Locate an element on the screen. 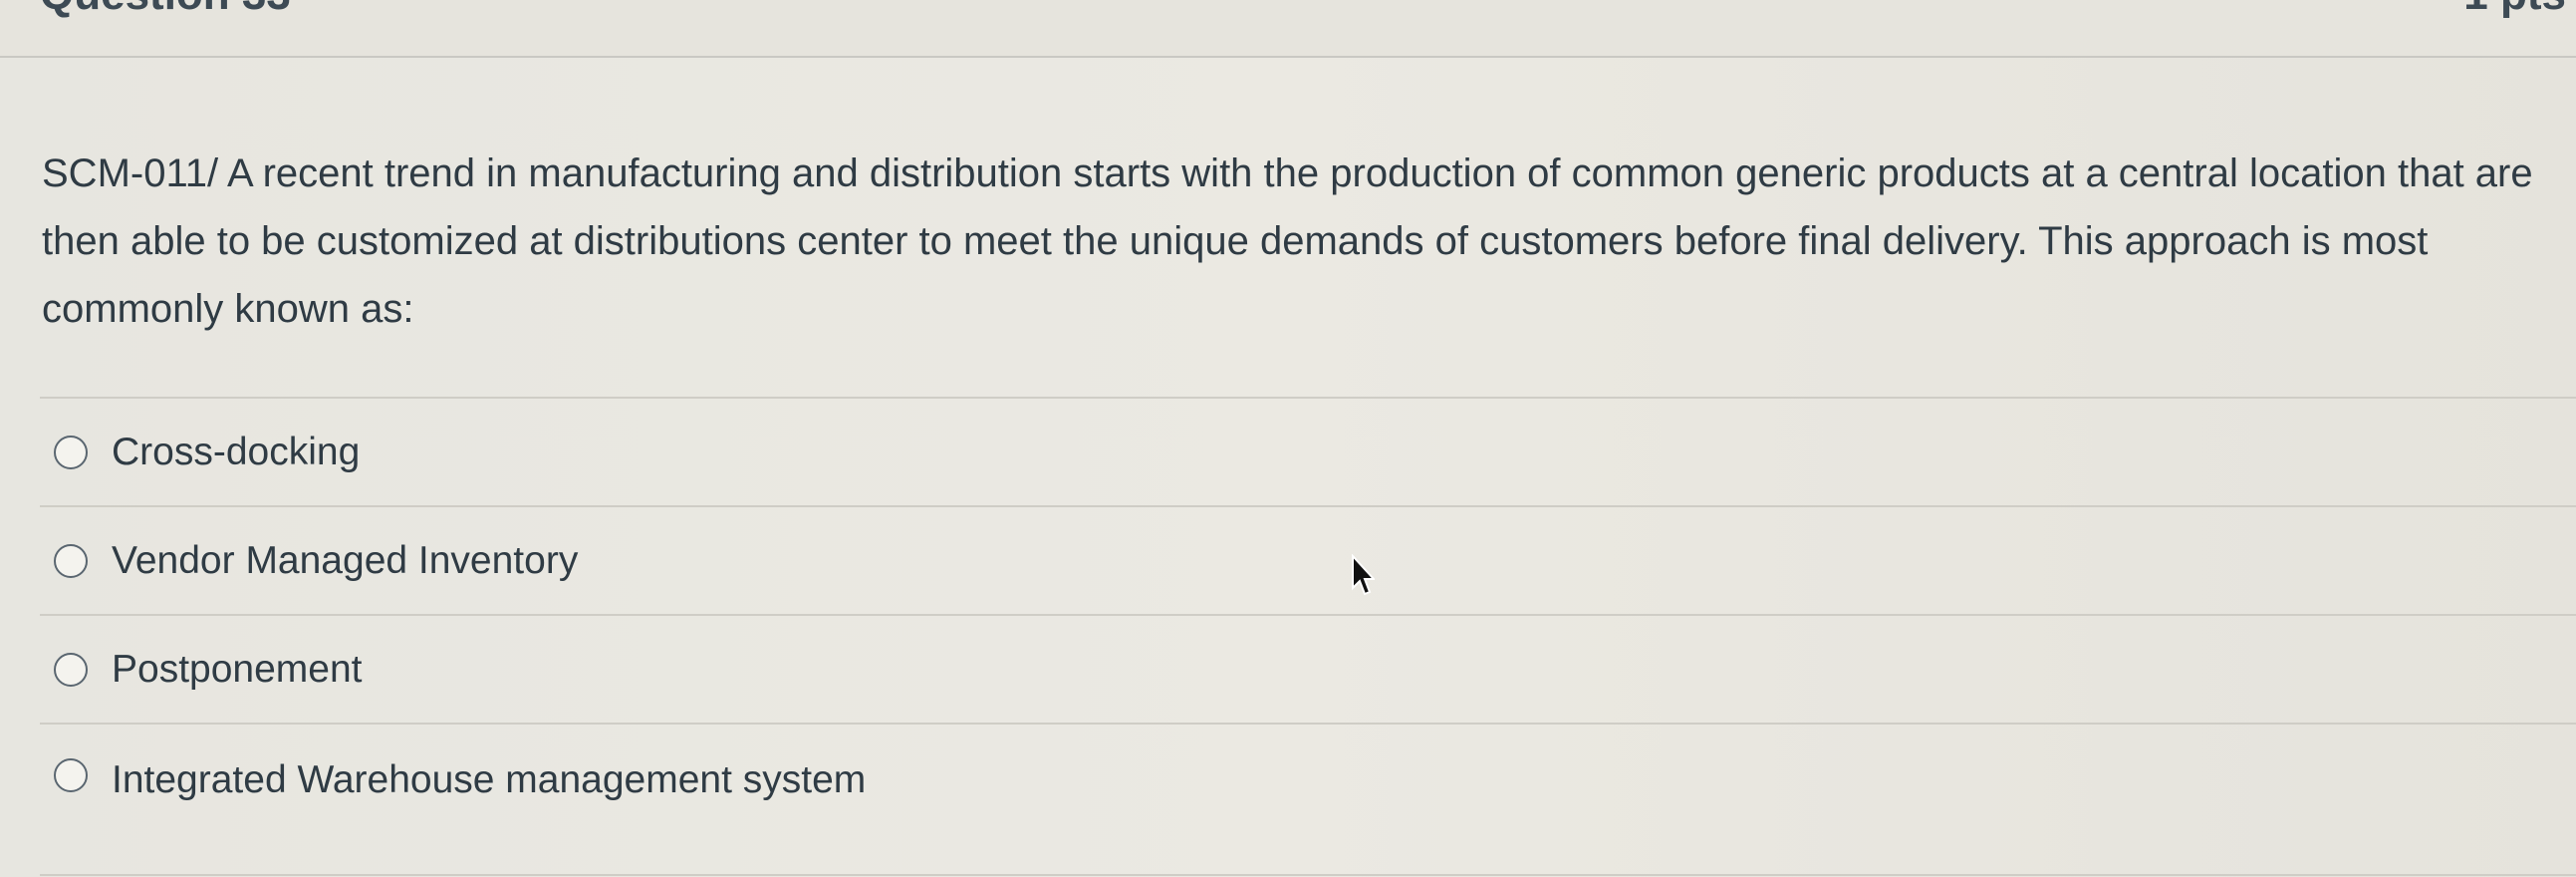 The width and height of the screenshot is (2576, 877). answer-option-vendor-managed-inventory: Vendor Managed Inventory is located at coordinates (1308, 559).